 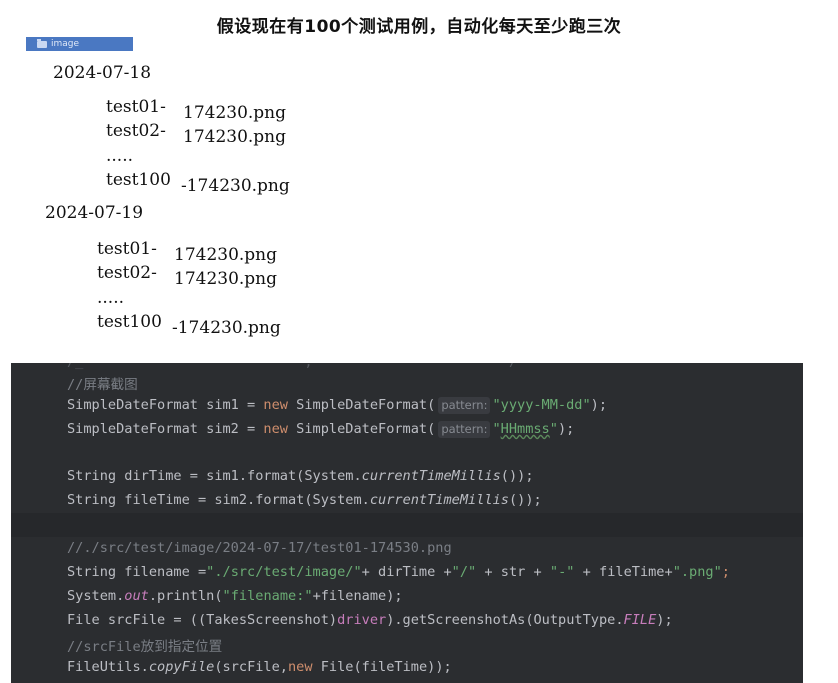 I want to click on clipped-code-line: /_ , `/, so click(x=292, y=366).